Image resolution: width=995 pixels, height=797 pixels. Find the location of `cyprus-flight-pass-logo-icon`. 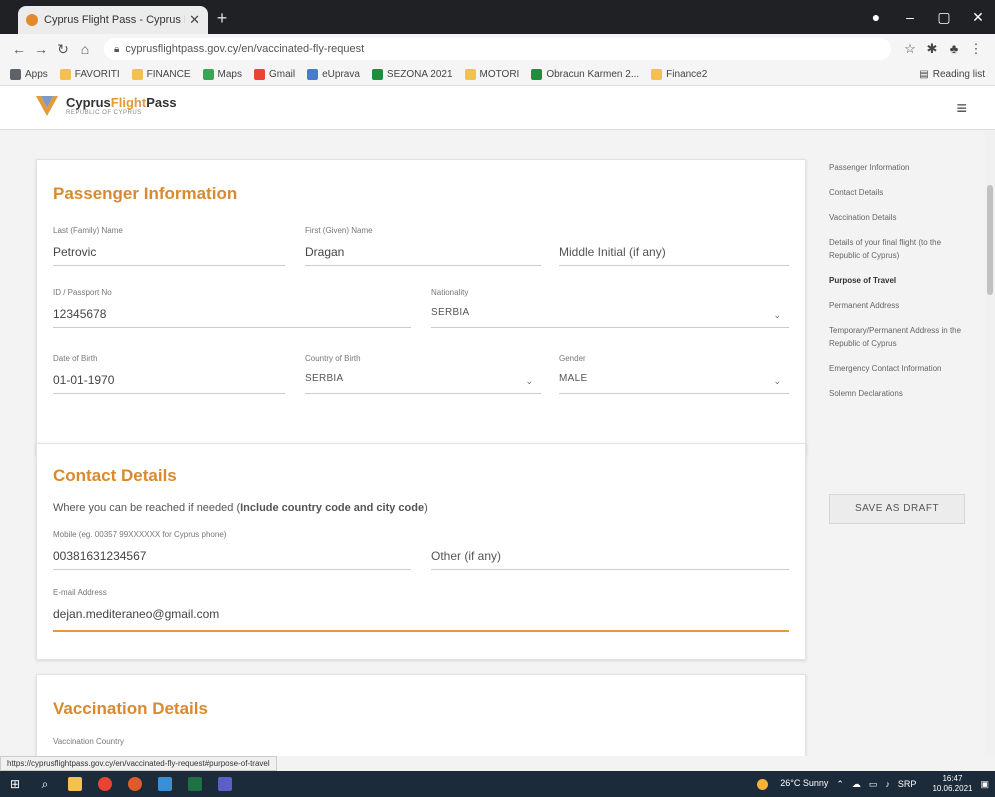

cyprus-flight-pass-logo-icon is located at coordinates (47, 106).